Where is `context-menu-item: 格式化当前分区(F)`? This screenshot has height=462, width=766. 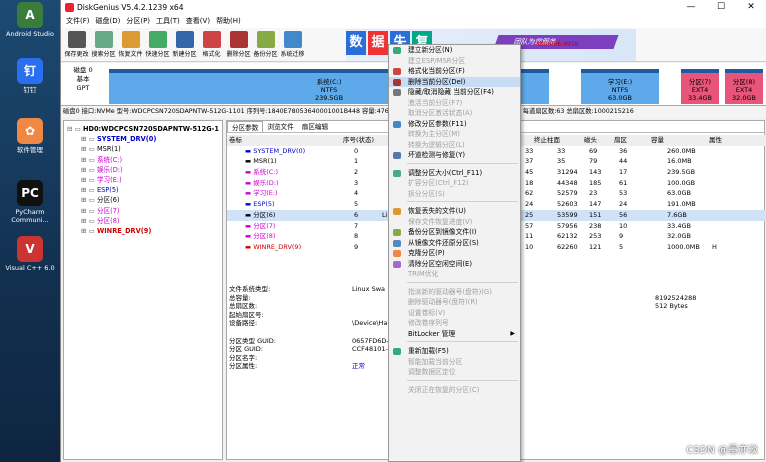 context-menu-item: 格式化当前分区(F) is located at coordinates (454, 71).